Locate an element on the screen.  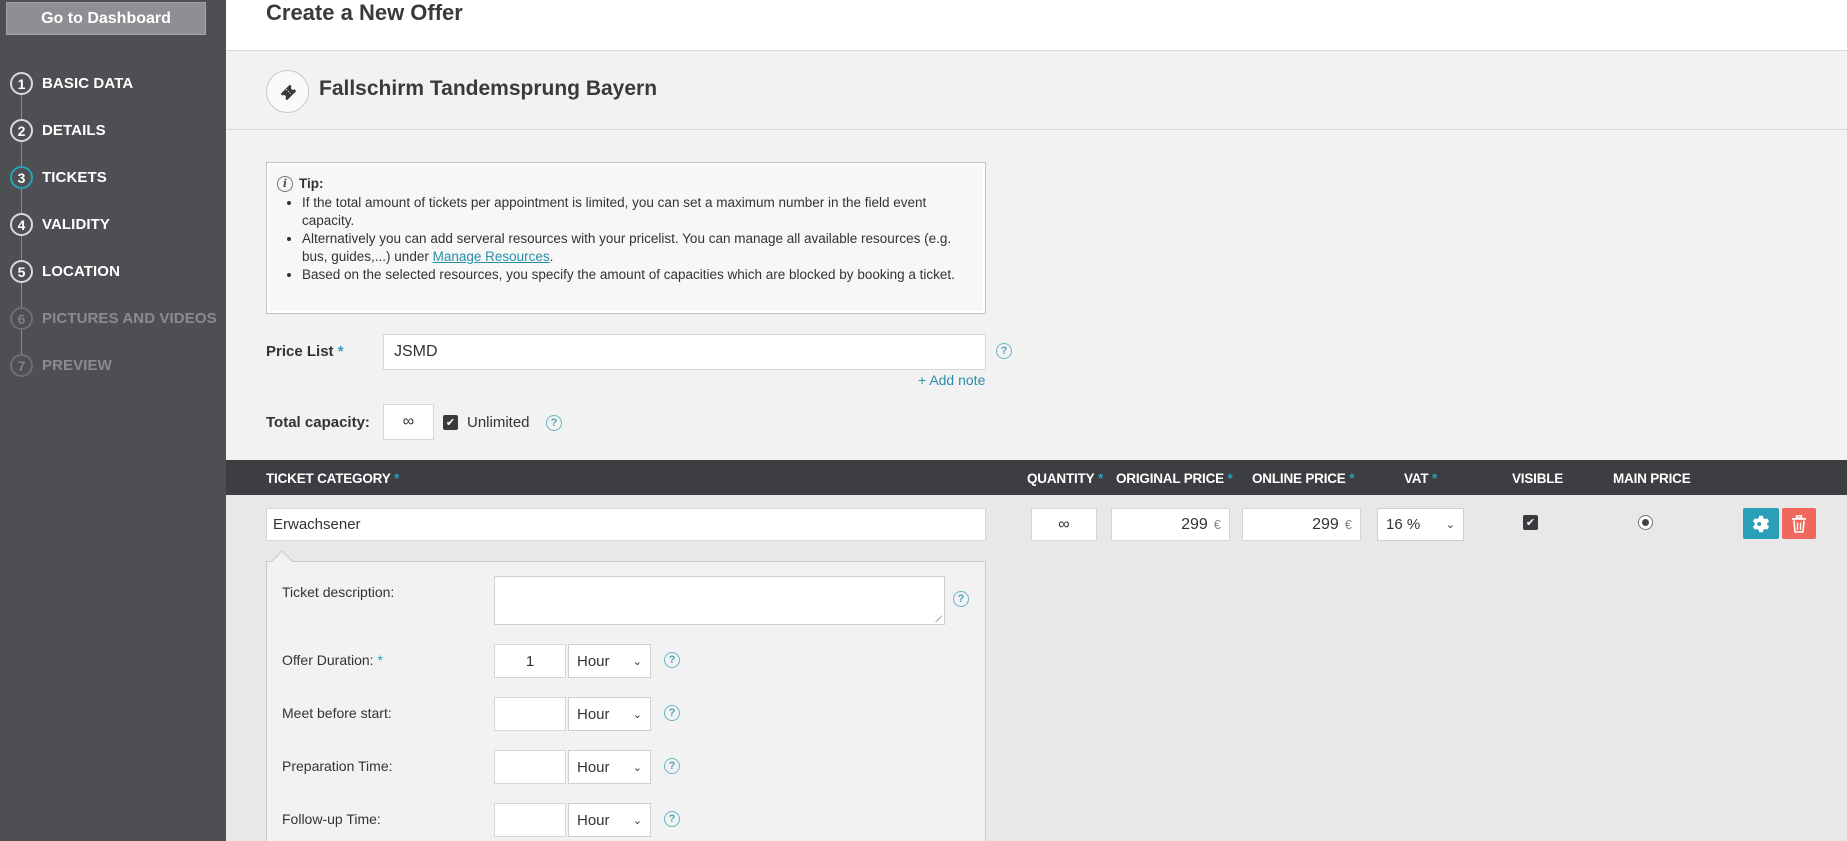
meet-before-start-label: Meet before start: is located at coordinates (337, 713).